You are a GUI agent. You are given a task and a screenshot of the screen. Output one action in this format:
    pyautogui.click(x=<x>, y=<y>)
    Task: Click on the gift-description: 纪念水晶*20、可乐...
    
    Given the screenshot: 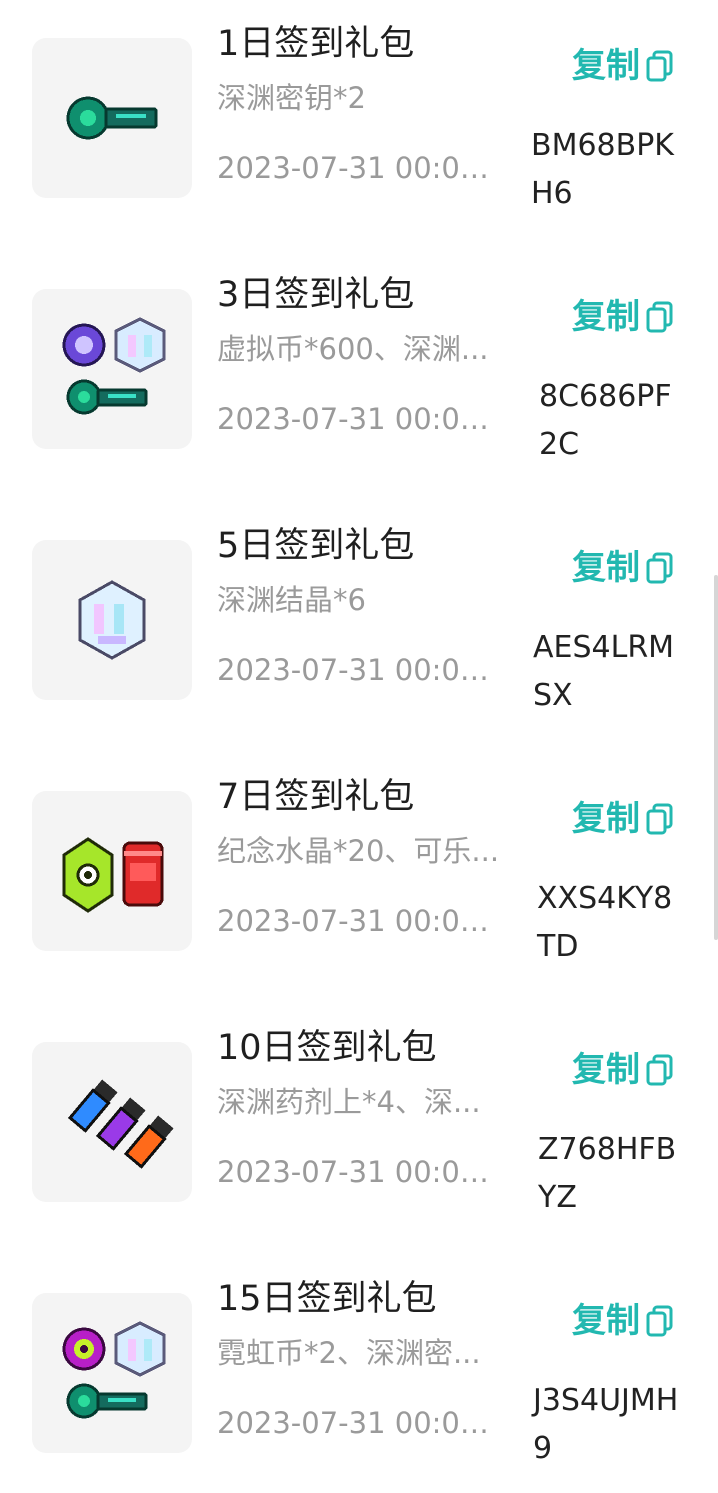 What is the action you would take?
    pyautogui.click(x=358, y=851)
    